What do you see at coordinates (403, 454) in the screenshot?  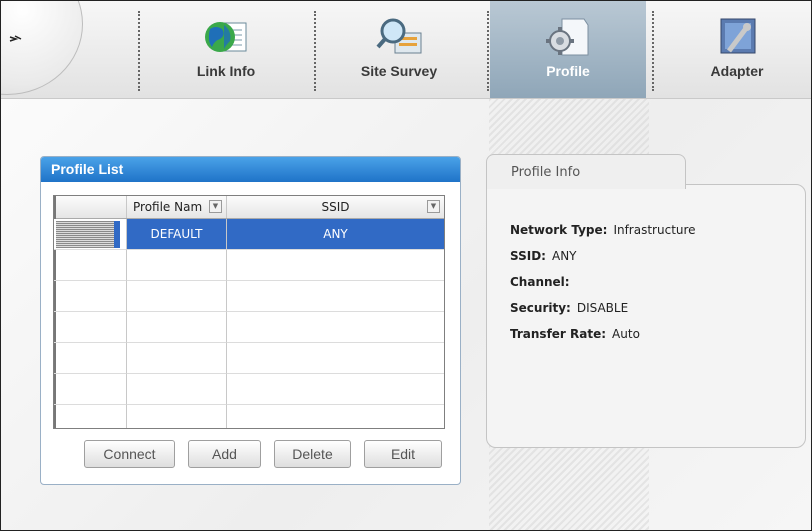 I see `edit-button: Edit` at bounding box center [403, 454].